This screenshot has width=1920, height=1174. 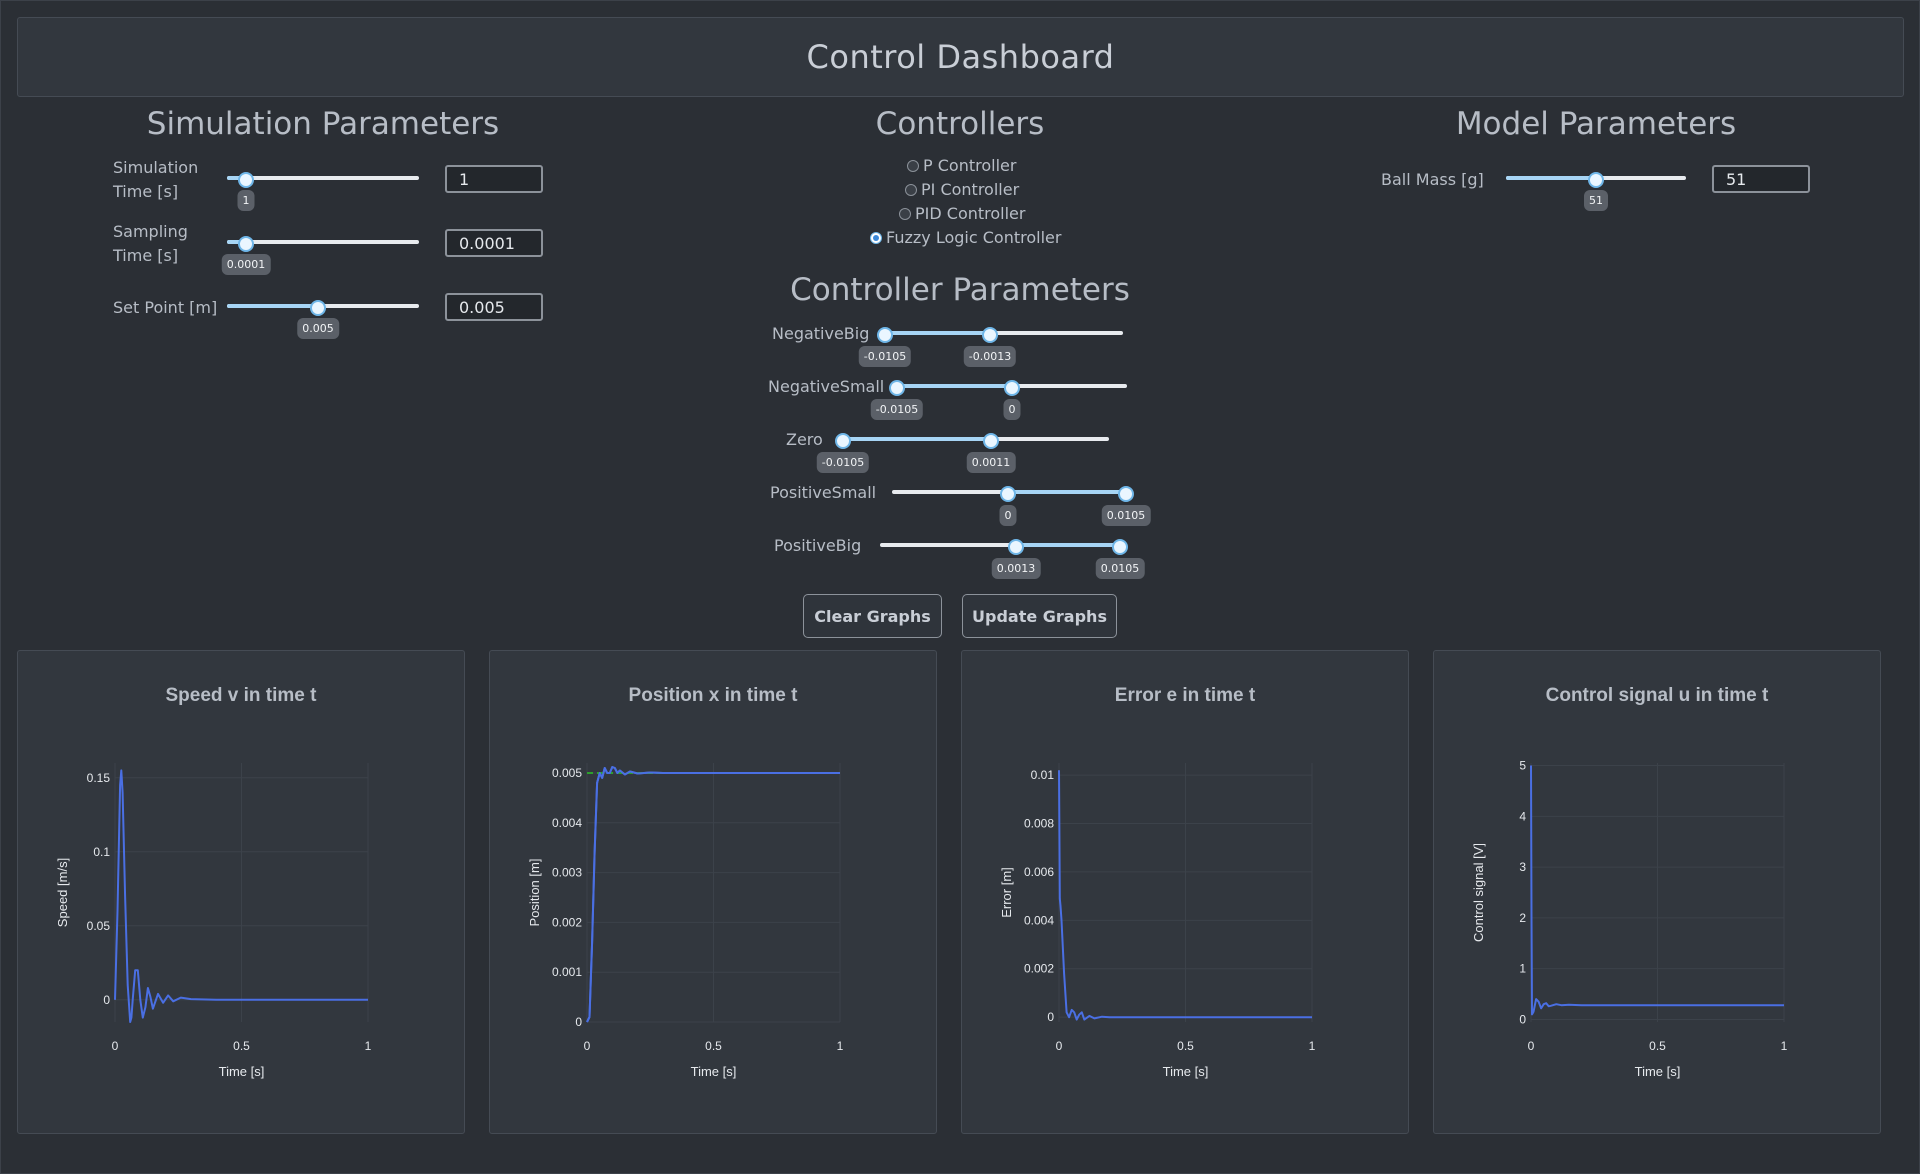 I want to click on high-value-tooltip: 0, so click(x=1012, y=409).